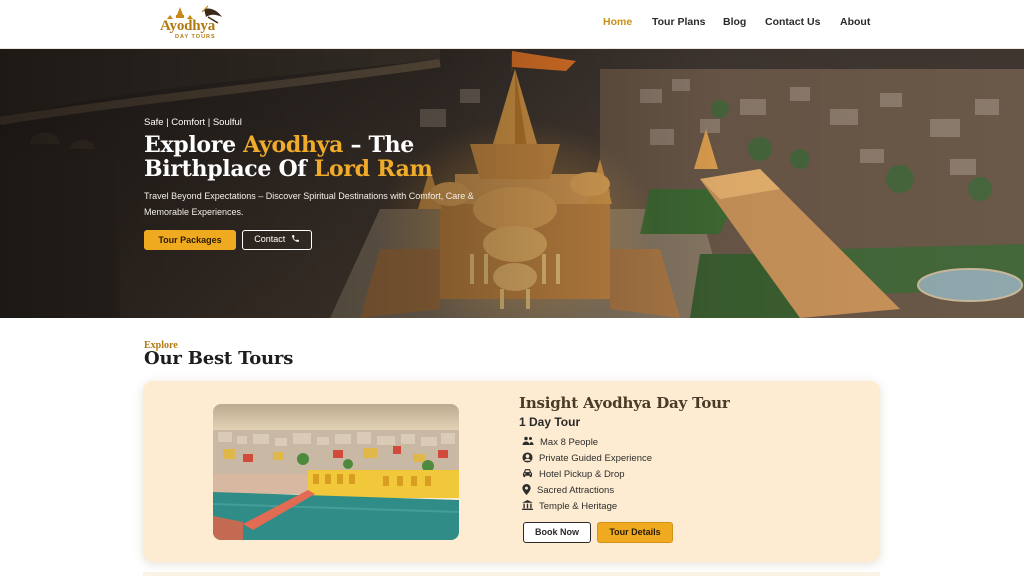 Image resolution: width=1024 pixels, height=576 pixels. What do you see at coordinates (635, 532) in the screenshot?
I see `tour-details-button: Tour Details` at bounding box center [635, 532].